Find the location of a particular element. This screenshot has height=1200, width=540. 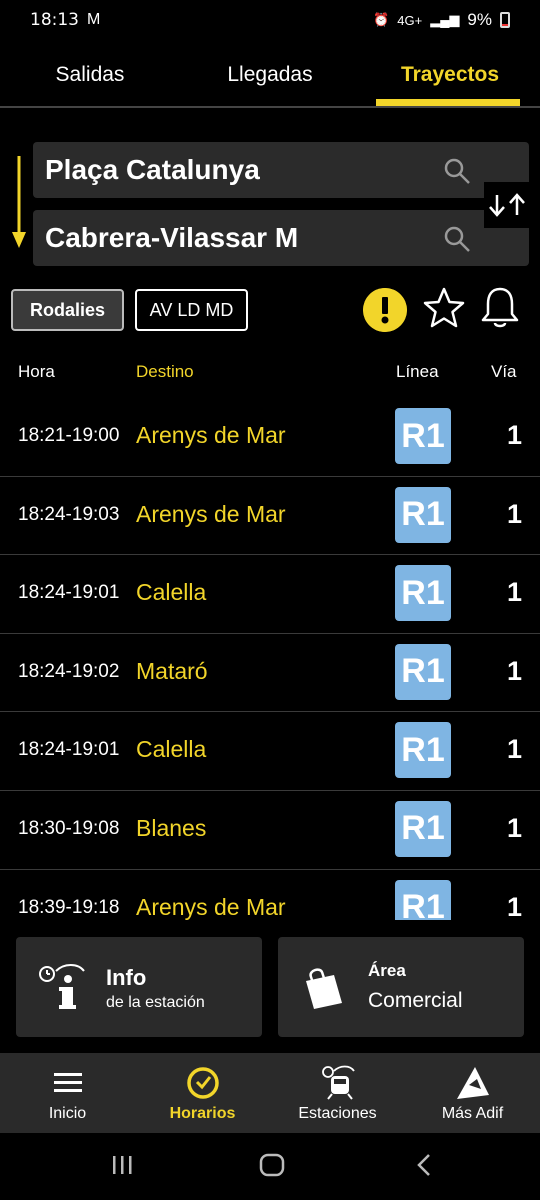

tab-bar: Salidas Llegadas Trayectos is located at coordinates (270, 78).